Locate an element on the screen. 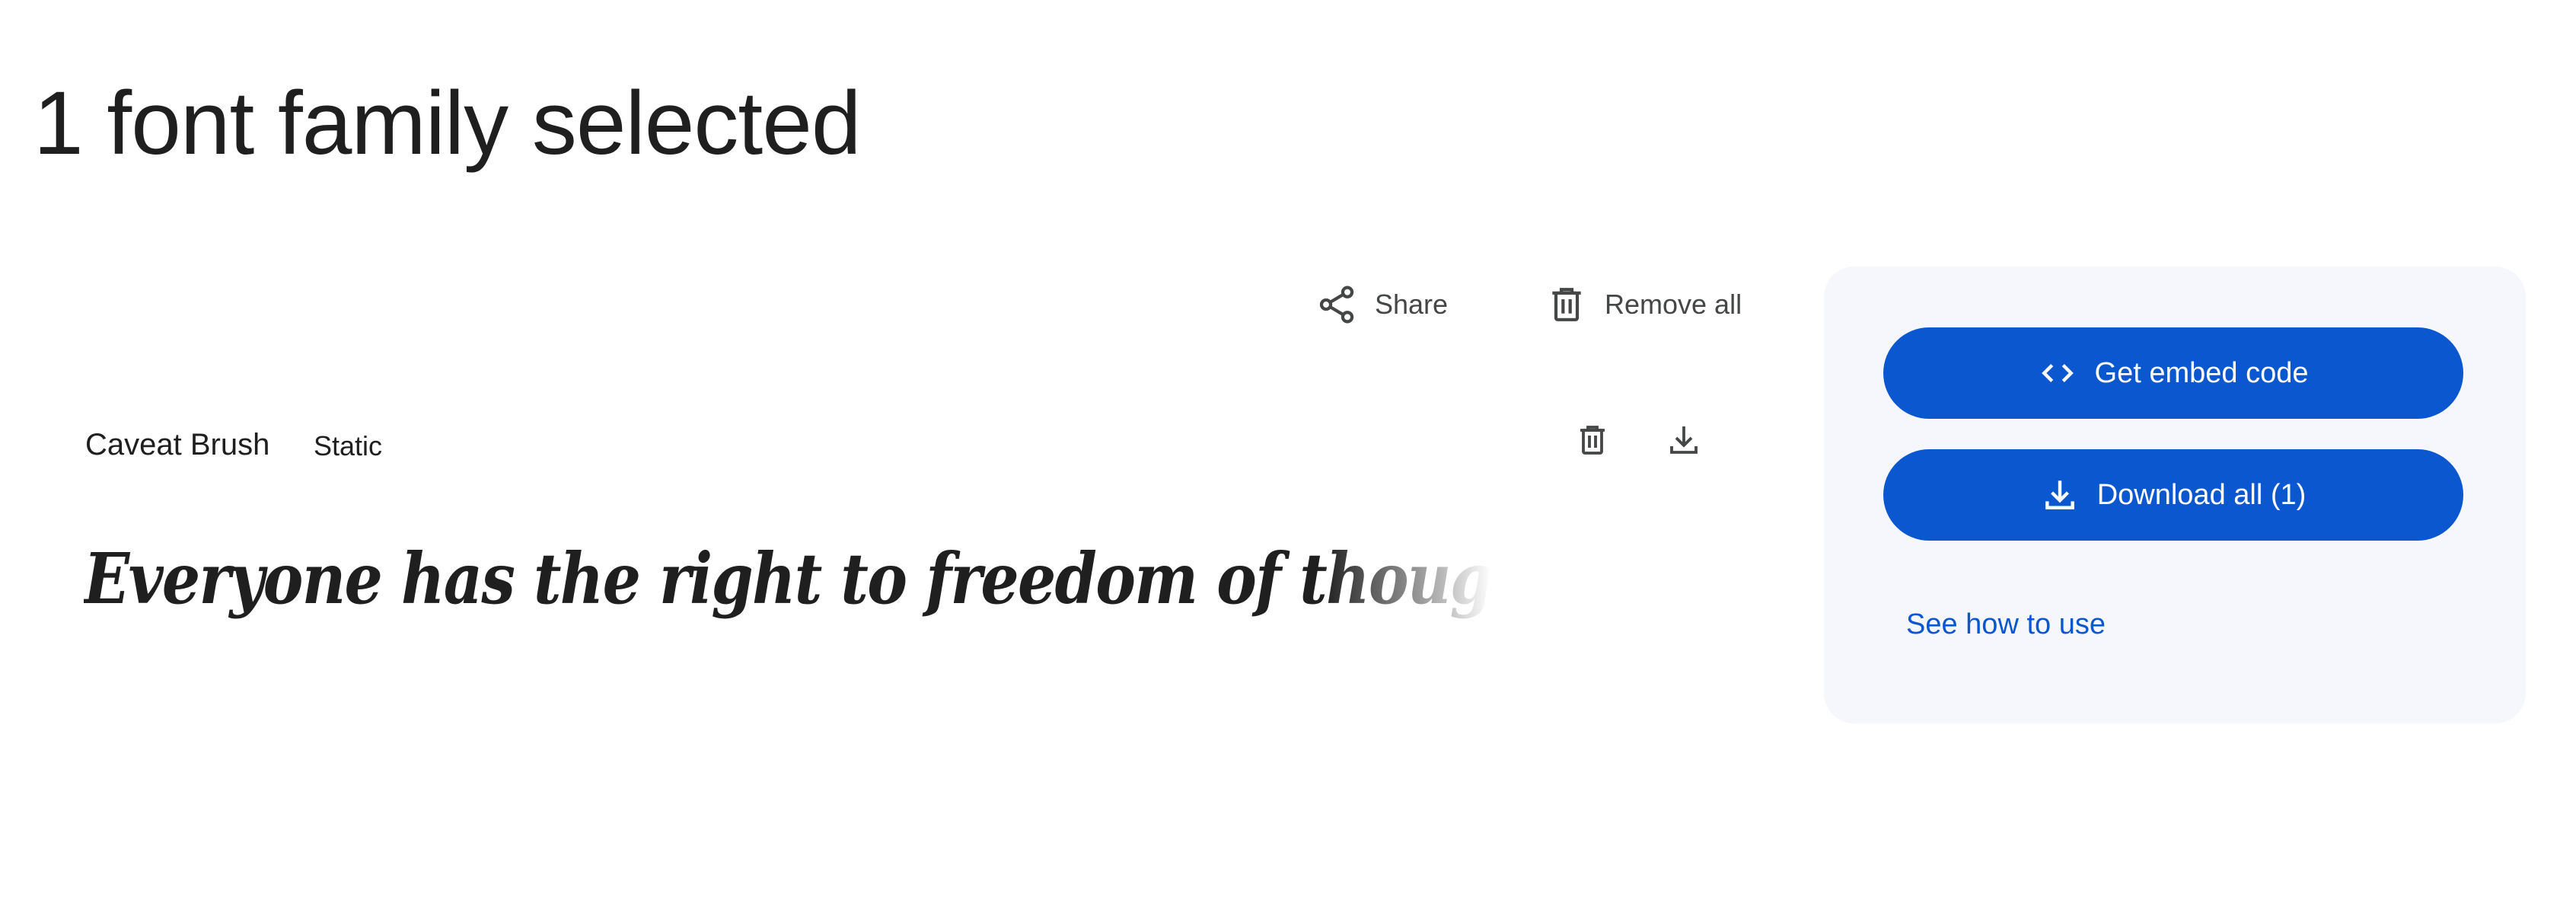 The image size is (2576, 897). page-title: 1 font family selected is located at coordinates (447, 123).